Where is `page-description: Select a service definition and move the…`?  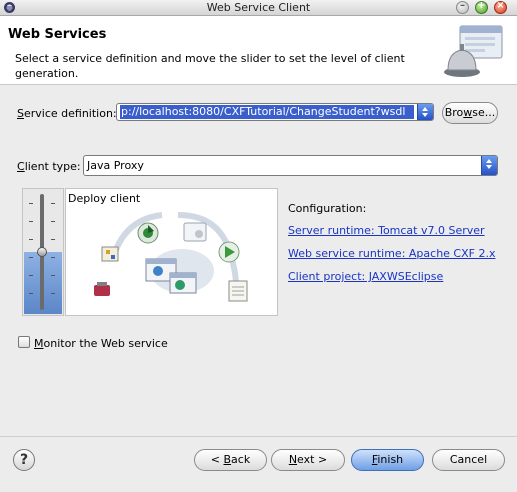 page-description: Select a service definition and move the… is located at coordinates (210, 66).